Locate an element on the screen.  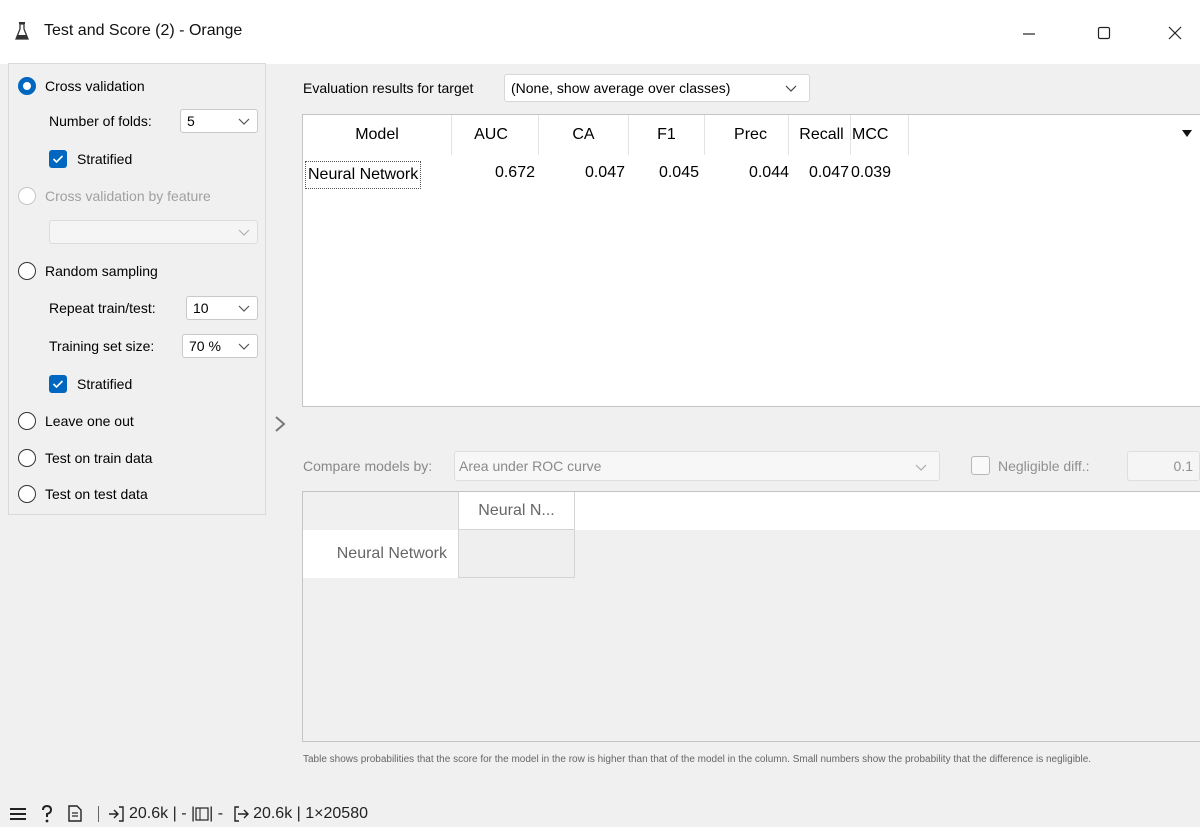
target-class-select: (None, show average over classes) is located at coordinates (657, 88).